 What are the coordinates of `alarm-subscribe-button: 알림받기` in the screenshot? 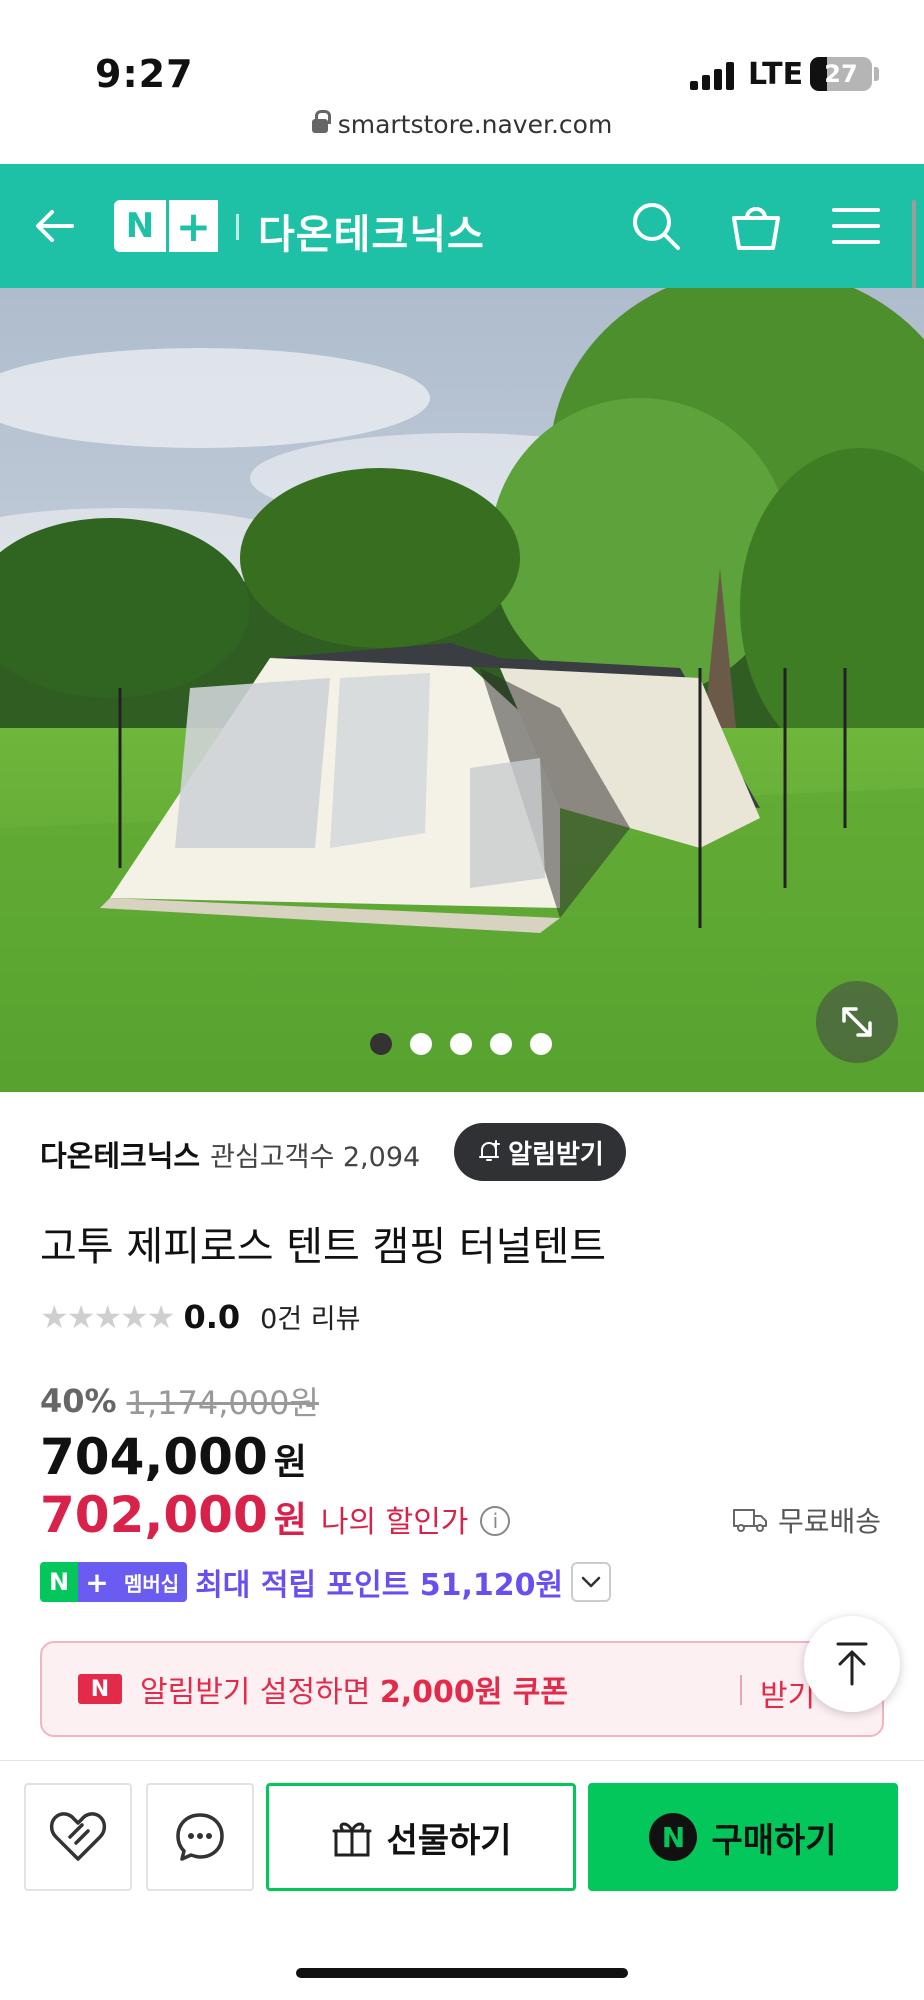 It's located at (540, 1152).